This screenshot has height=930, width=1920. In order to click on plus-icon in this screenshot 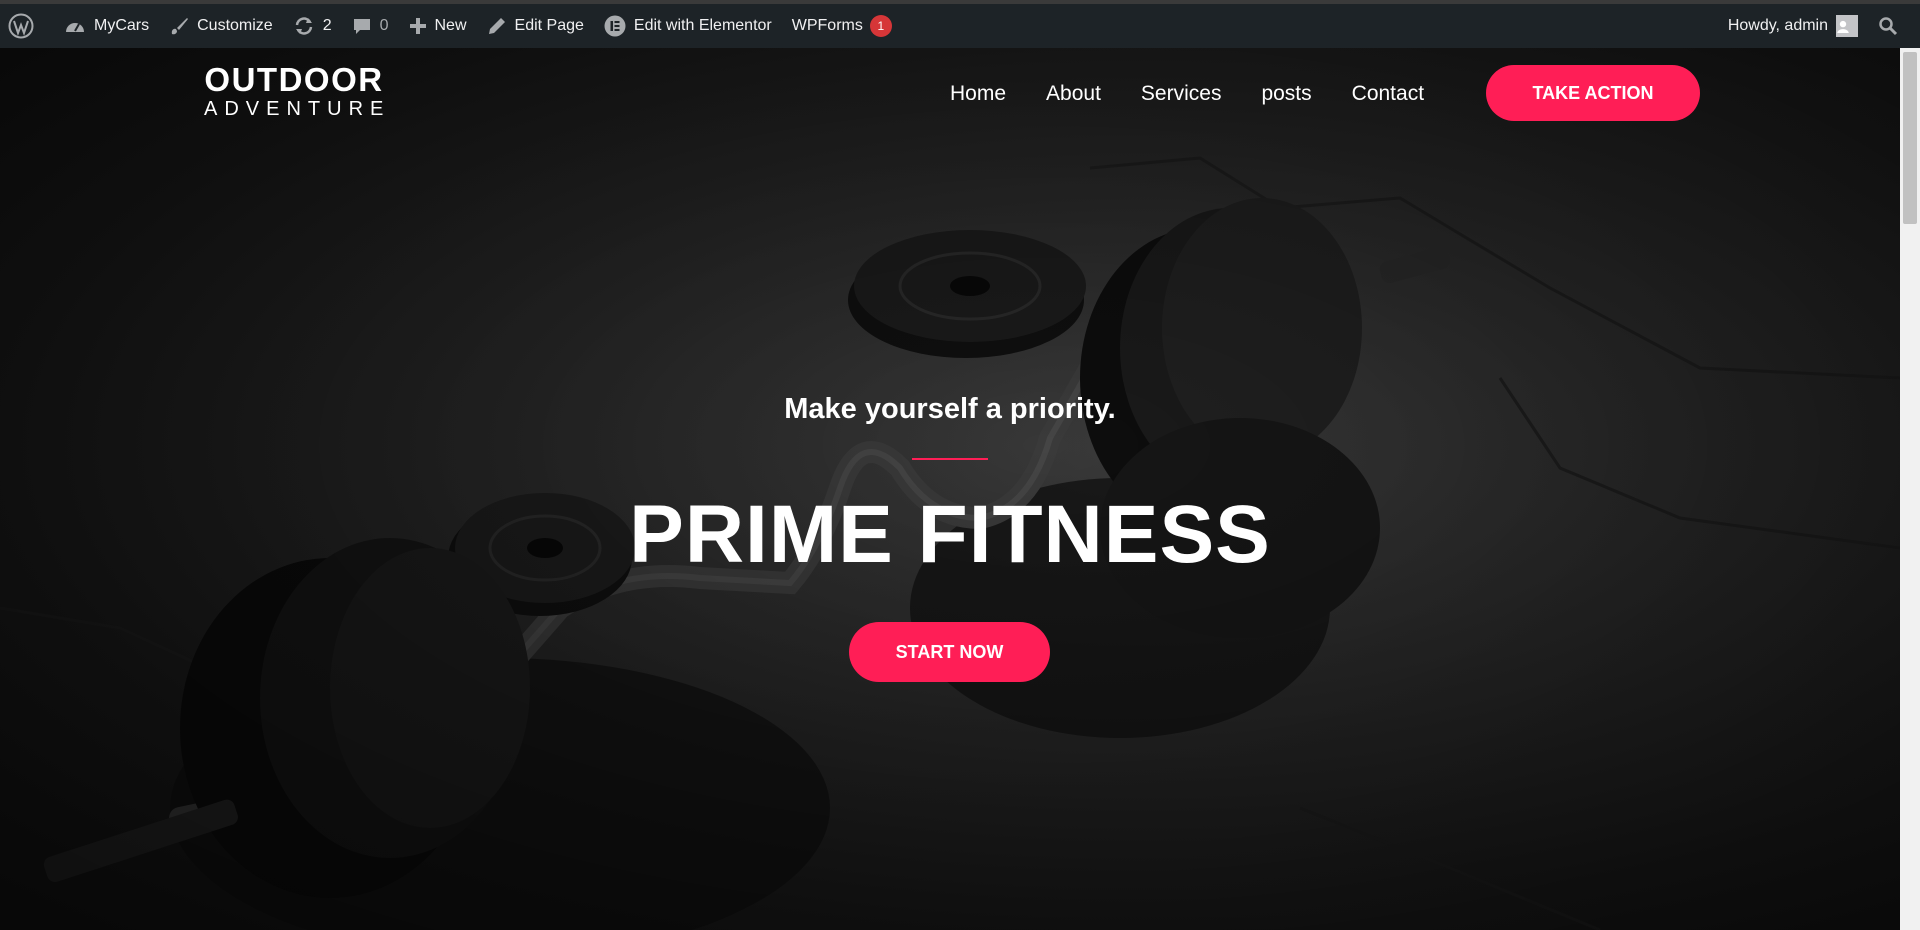, I will do `click(417, 26)`.